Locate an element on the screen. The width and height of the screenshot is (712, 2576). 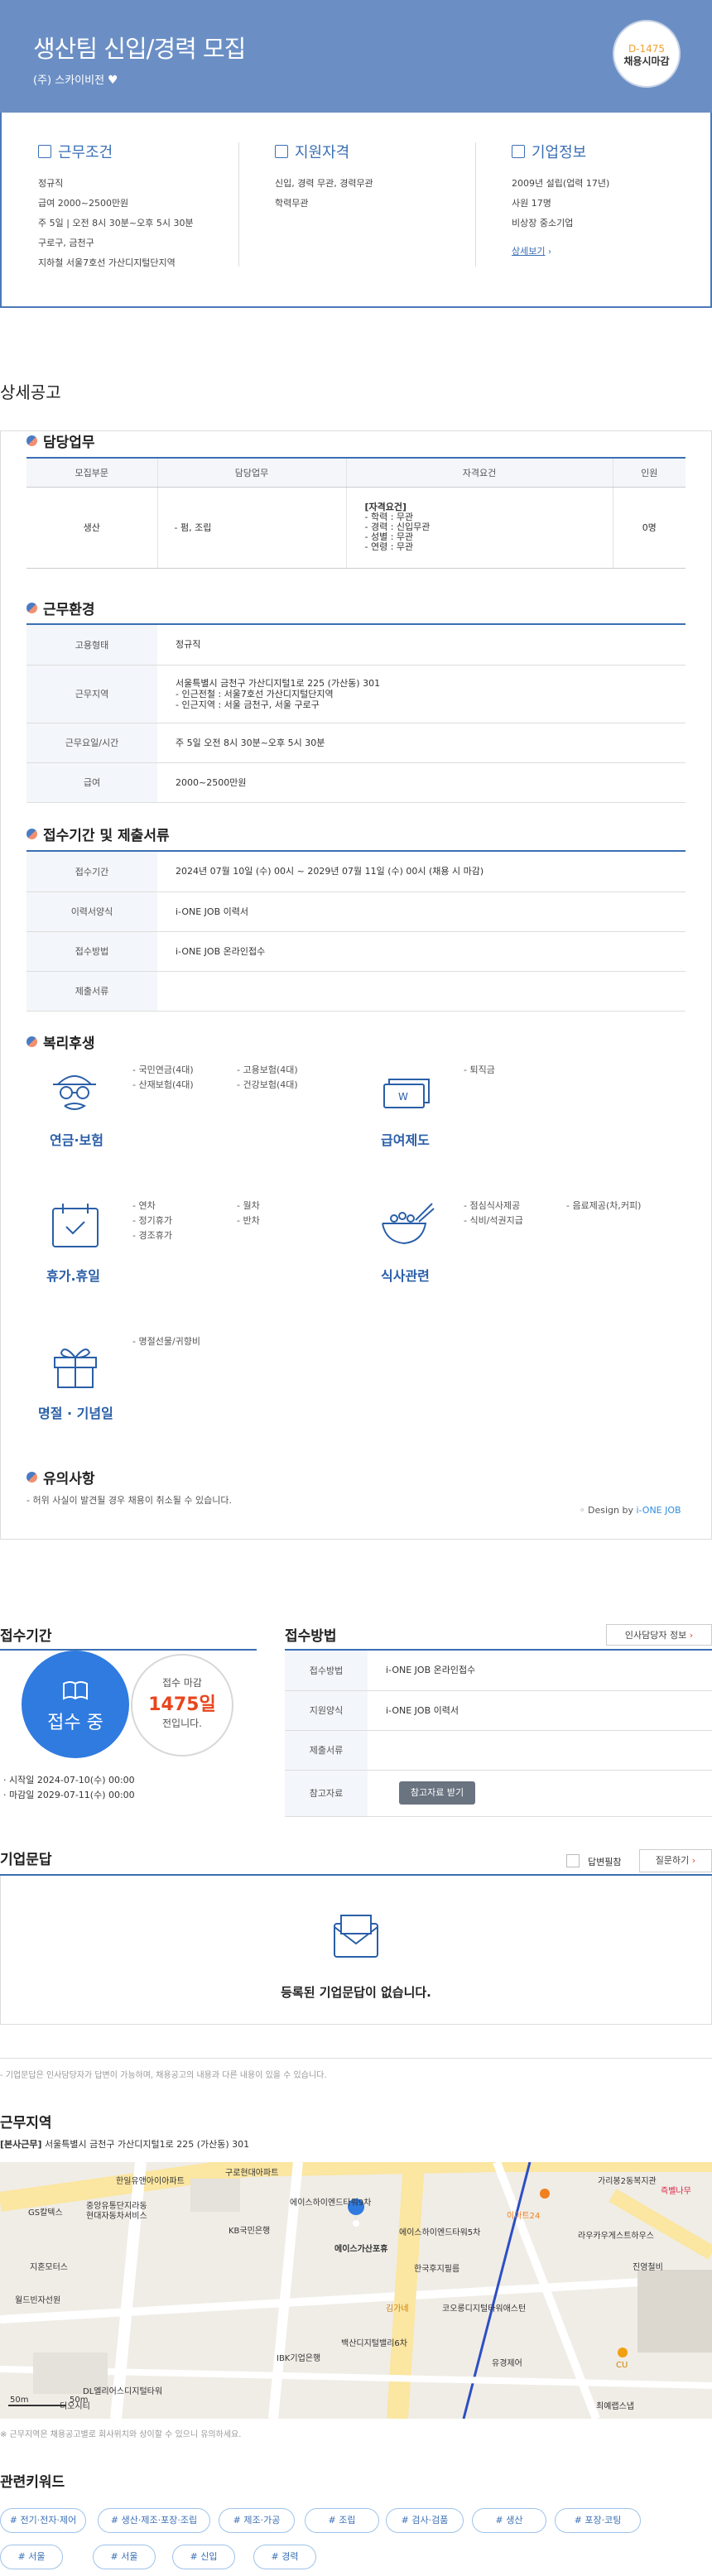
deadline-days: 1475일 is located at coordinates (182, 1704).